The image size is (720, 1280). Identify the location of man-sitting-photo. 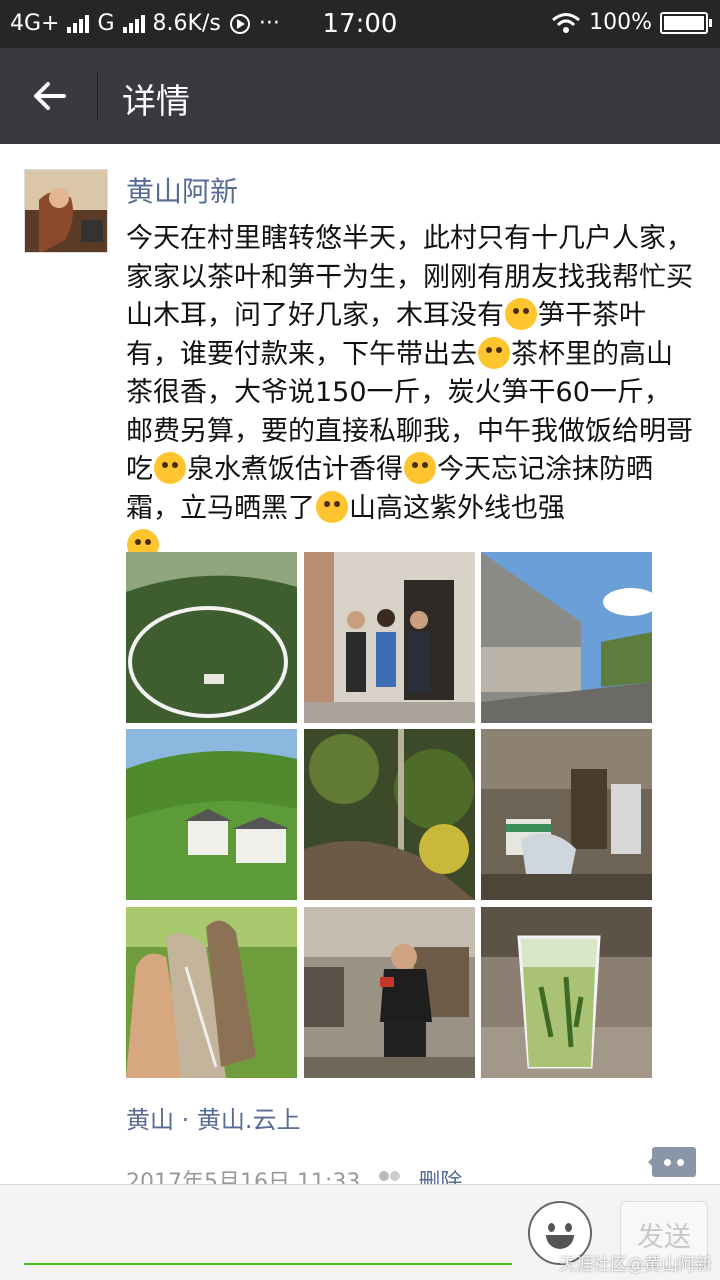
(389, 992).